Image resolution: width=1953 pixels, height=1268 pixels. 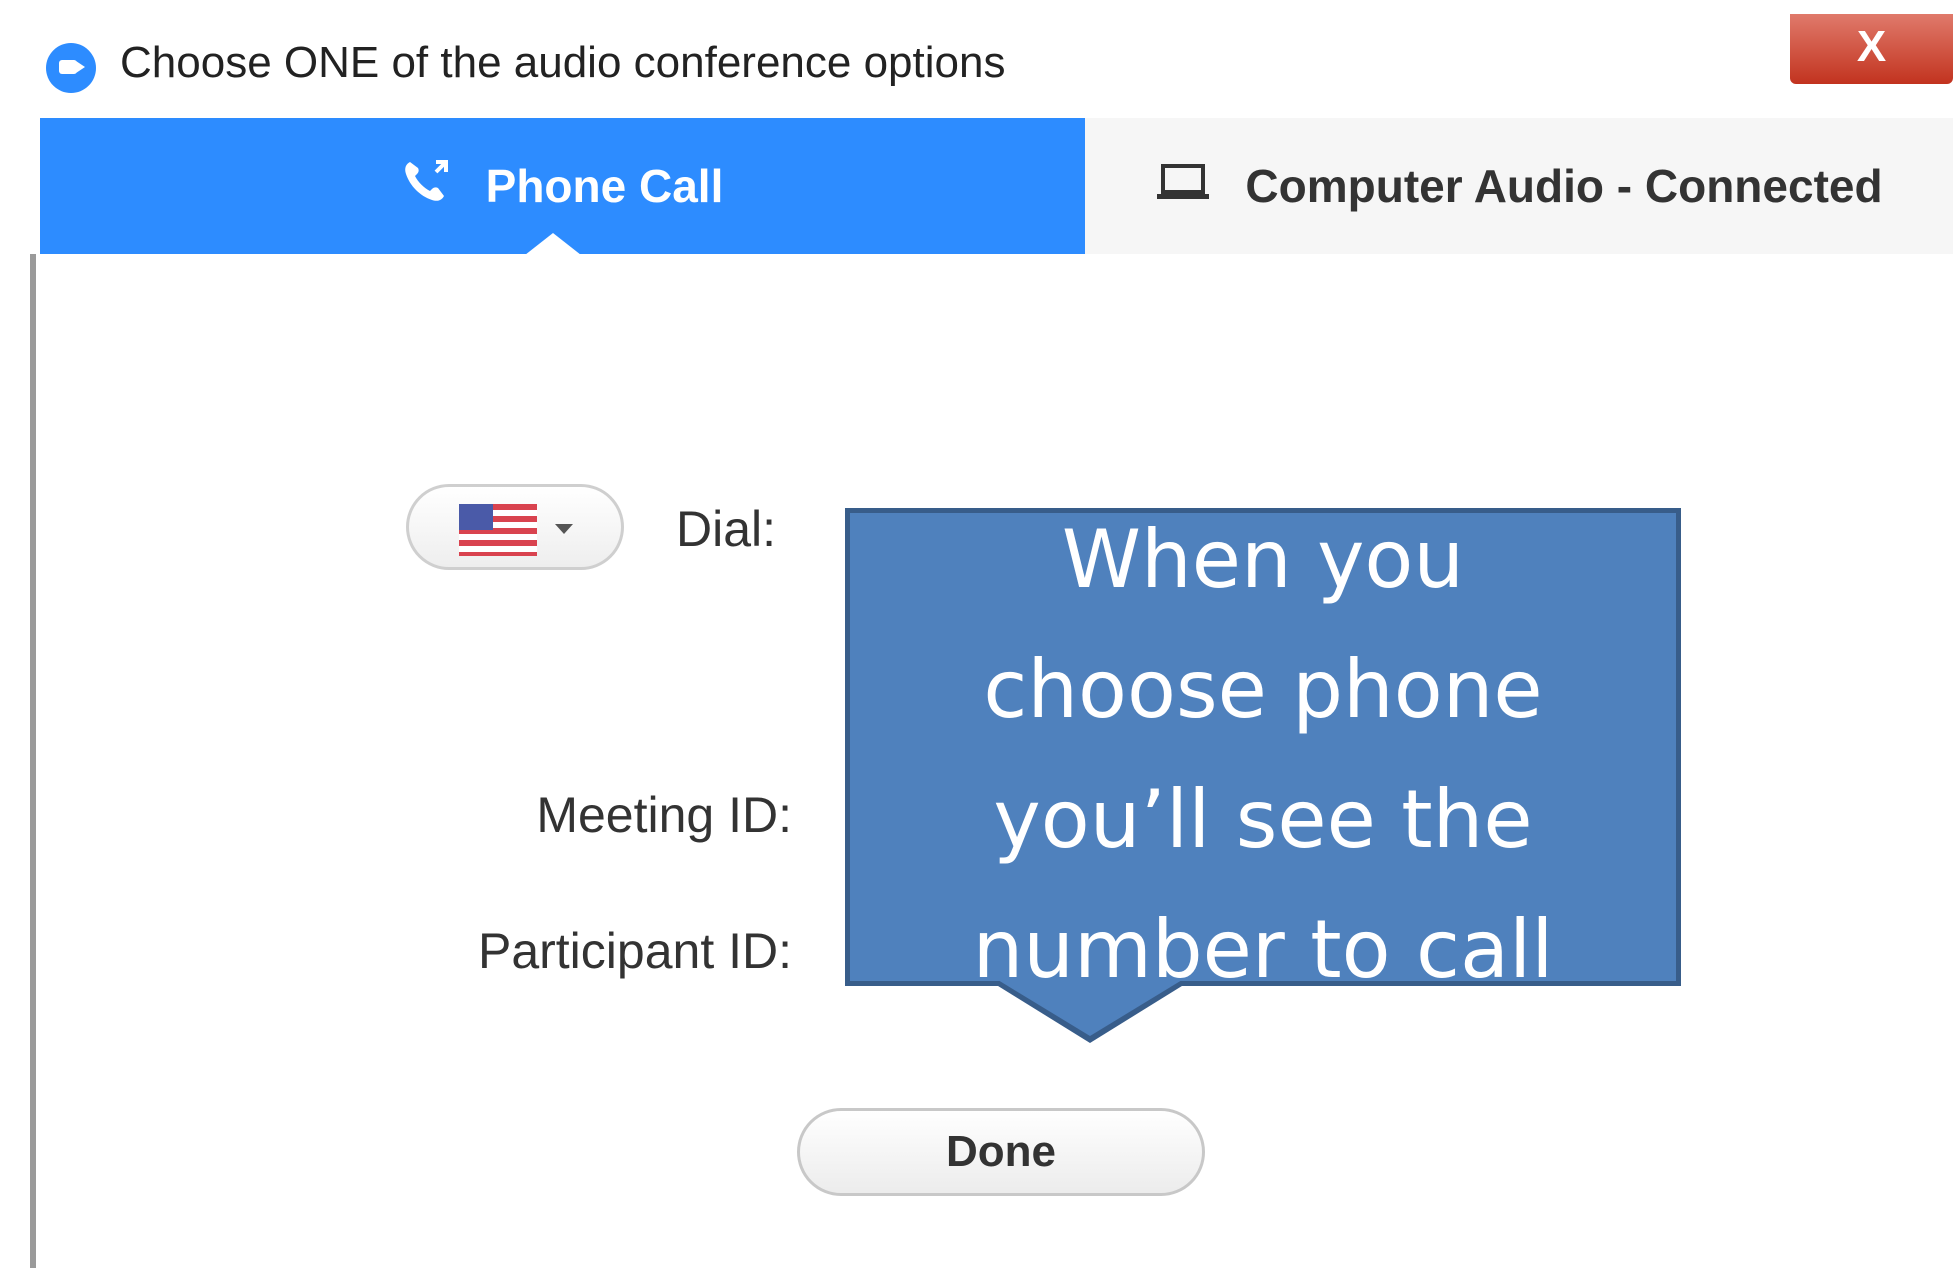 I want to click on zoom-app-icon, so click(x=71, y=68).